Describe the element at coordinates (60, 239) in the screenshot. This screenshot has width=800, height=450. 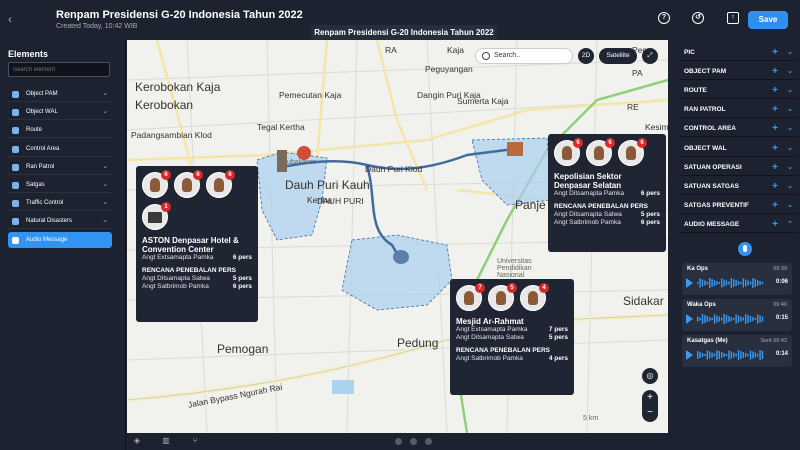
I see `element-item-audio-message: Audio Message` at that location.